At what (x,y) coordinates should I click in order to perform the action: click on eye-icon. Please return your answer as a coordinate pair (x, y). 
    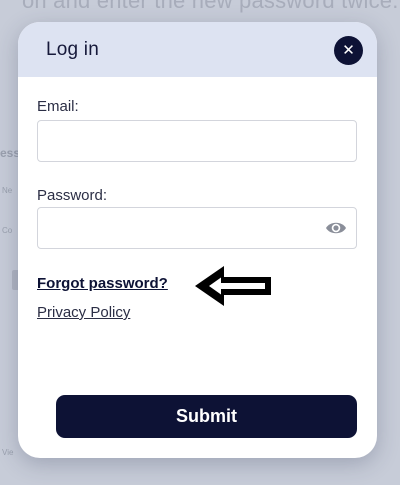
    Looking at the image, I should click on (336, 228).